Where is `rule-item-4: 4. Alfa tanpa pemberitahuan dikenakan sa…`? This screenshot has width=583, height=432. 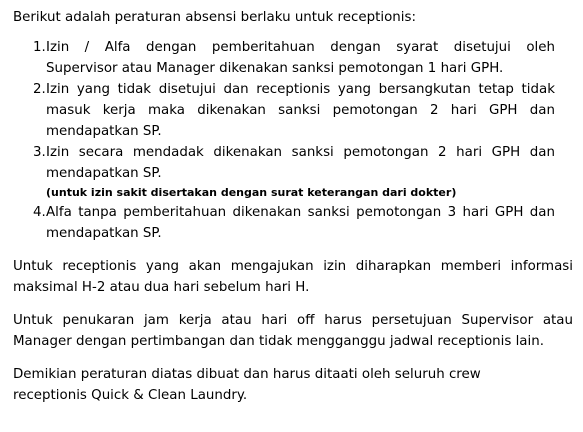
rule-item-4: 4. Alfa tanpa pemberitahuan dikenakan sa… is located at coordinates (284, 223).